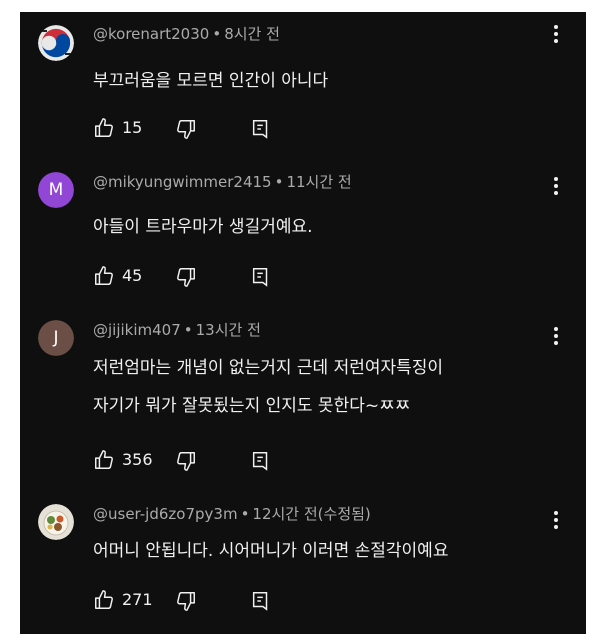 The width and height of the screenshot is (600, 641). Describe the element at coordinates (132, 127) in the screenshot. I see `like-count: 15` at that location.